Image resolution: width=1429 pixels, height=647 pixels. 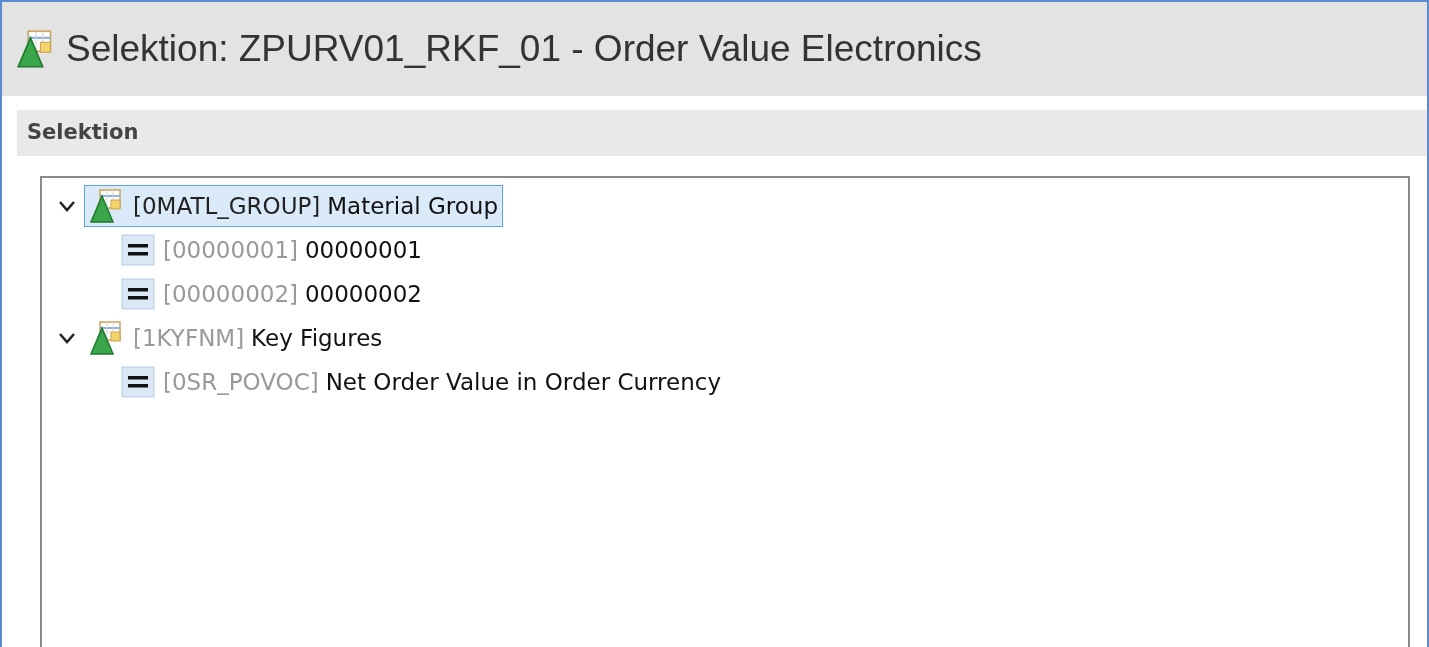 I want to click on section-title: Selektion, so click(x=83, y=133).